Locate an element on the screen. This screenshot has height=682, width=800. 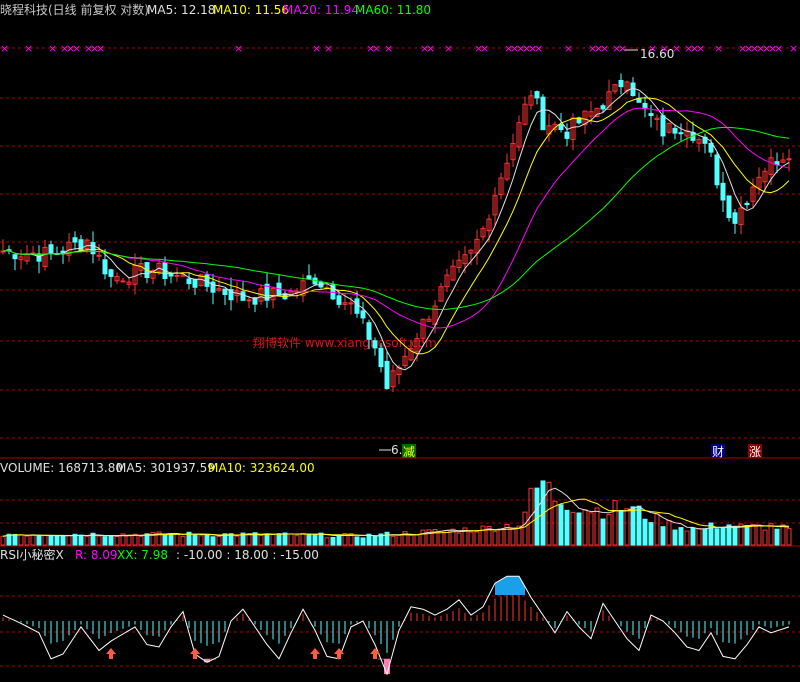
rsi-levels-label: : -10.00 : 18.00 : -15.00 is located at coordinates (247, 555).